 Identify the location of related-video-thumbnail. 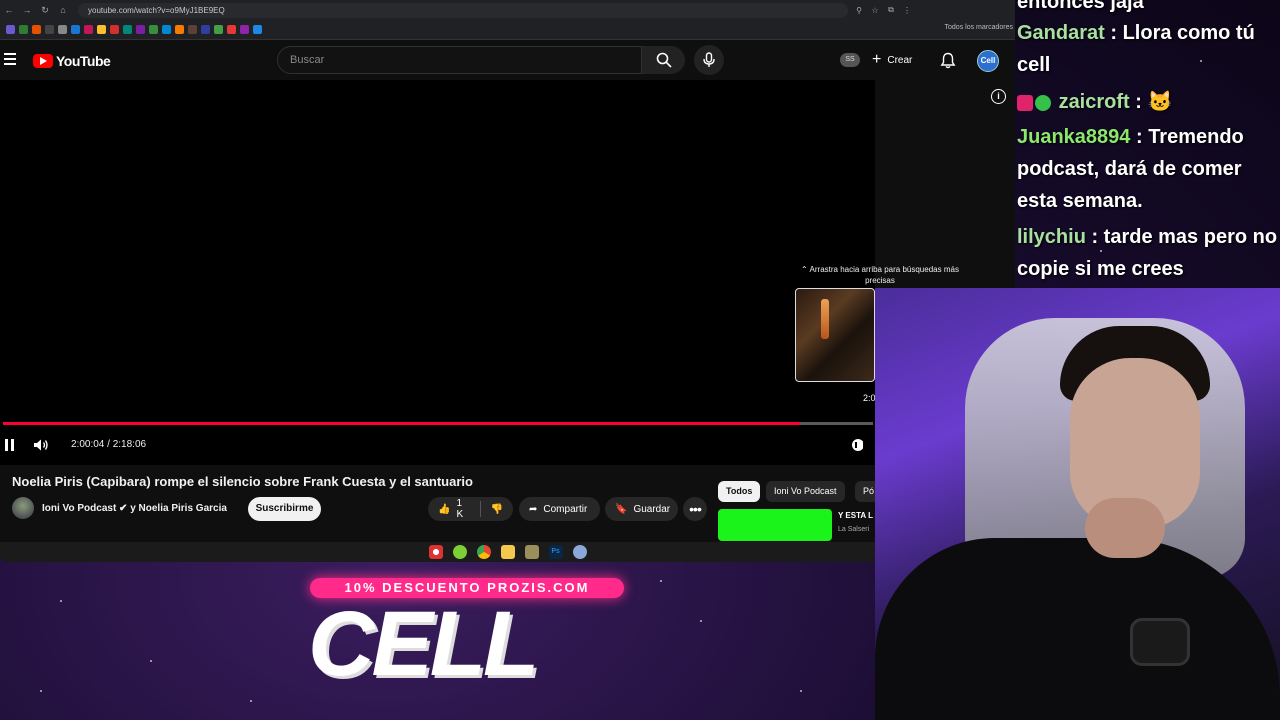
(775, 525).